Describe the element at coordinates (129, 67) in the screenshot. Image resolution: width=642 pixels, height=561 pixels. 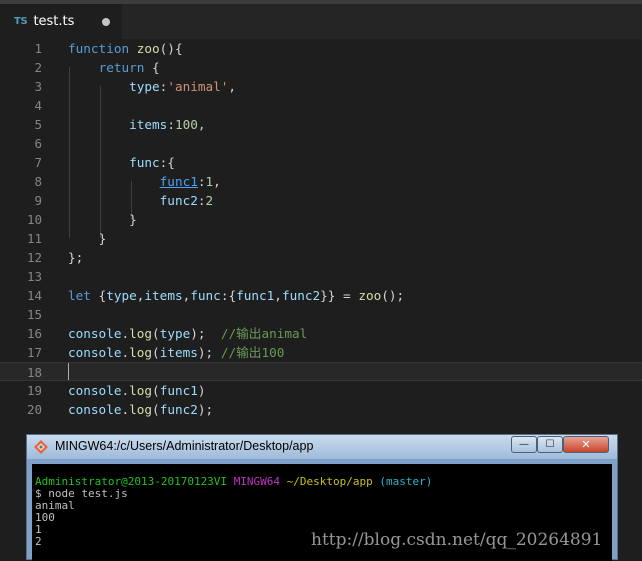
I see `code-text: return {` at that location.